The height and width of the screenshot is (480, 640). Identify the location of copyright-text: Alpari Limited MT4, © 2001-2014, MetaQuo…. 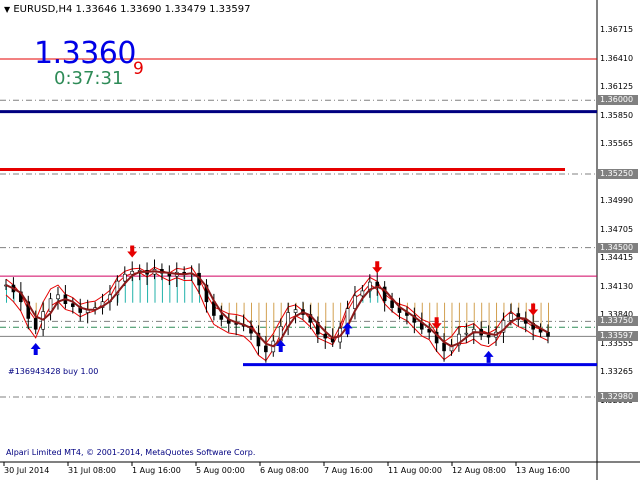
(131, 452).